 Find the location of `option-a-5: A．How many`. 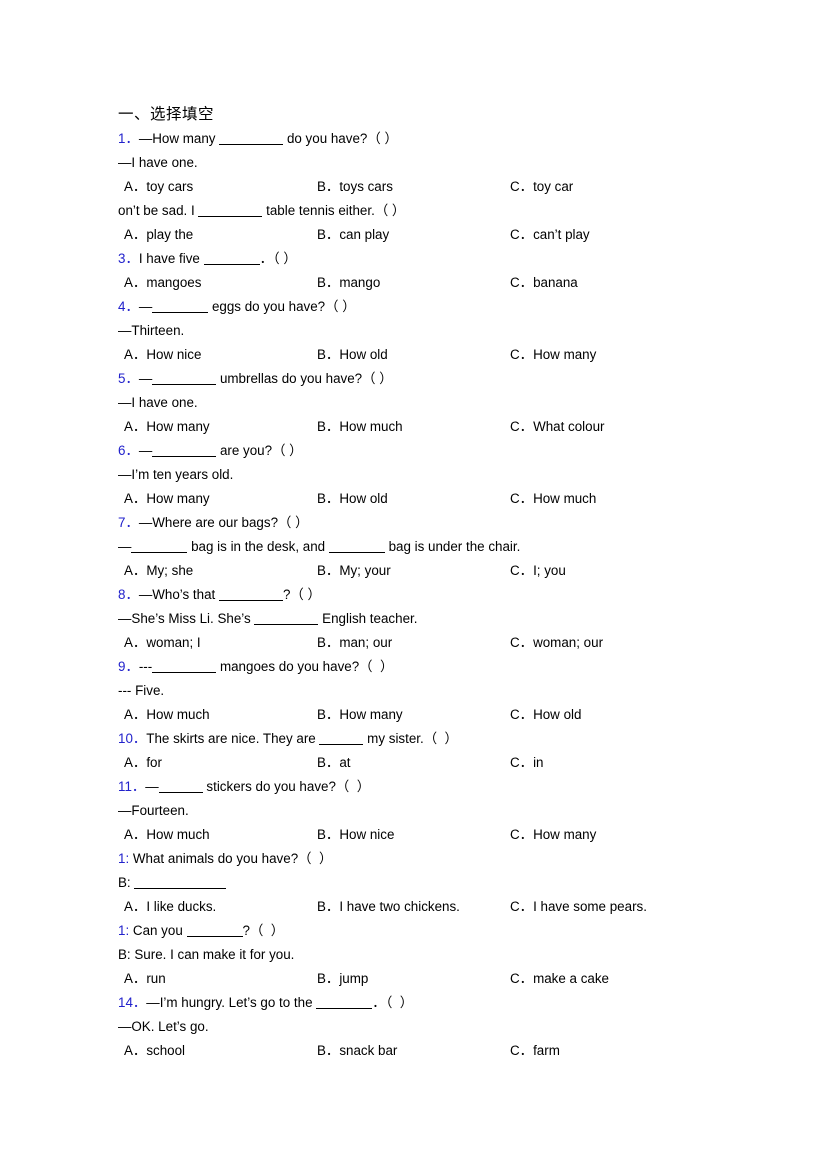

option-a-5: A．How many is located at coordinates (167, 427).